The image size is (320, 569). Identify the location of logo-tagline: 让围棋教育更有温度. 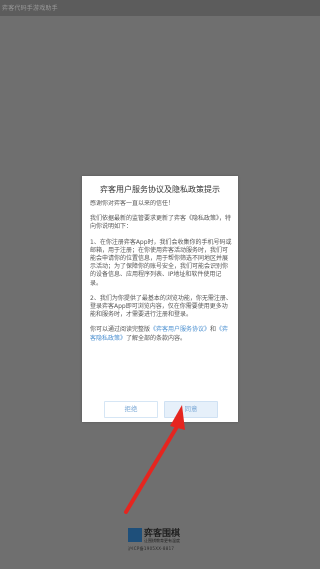
(162, 540).